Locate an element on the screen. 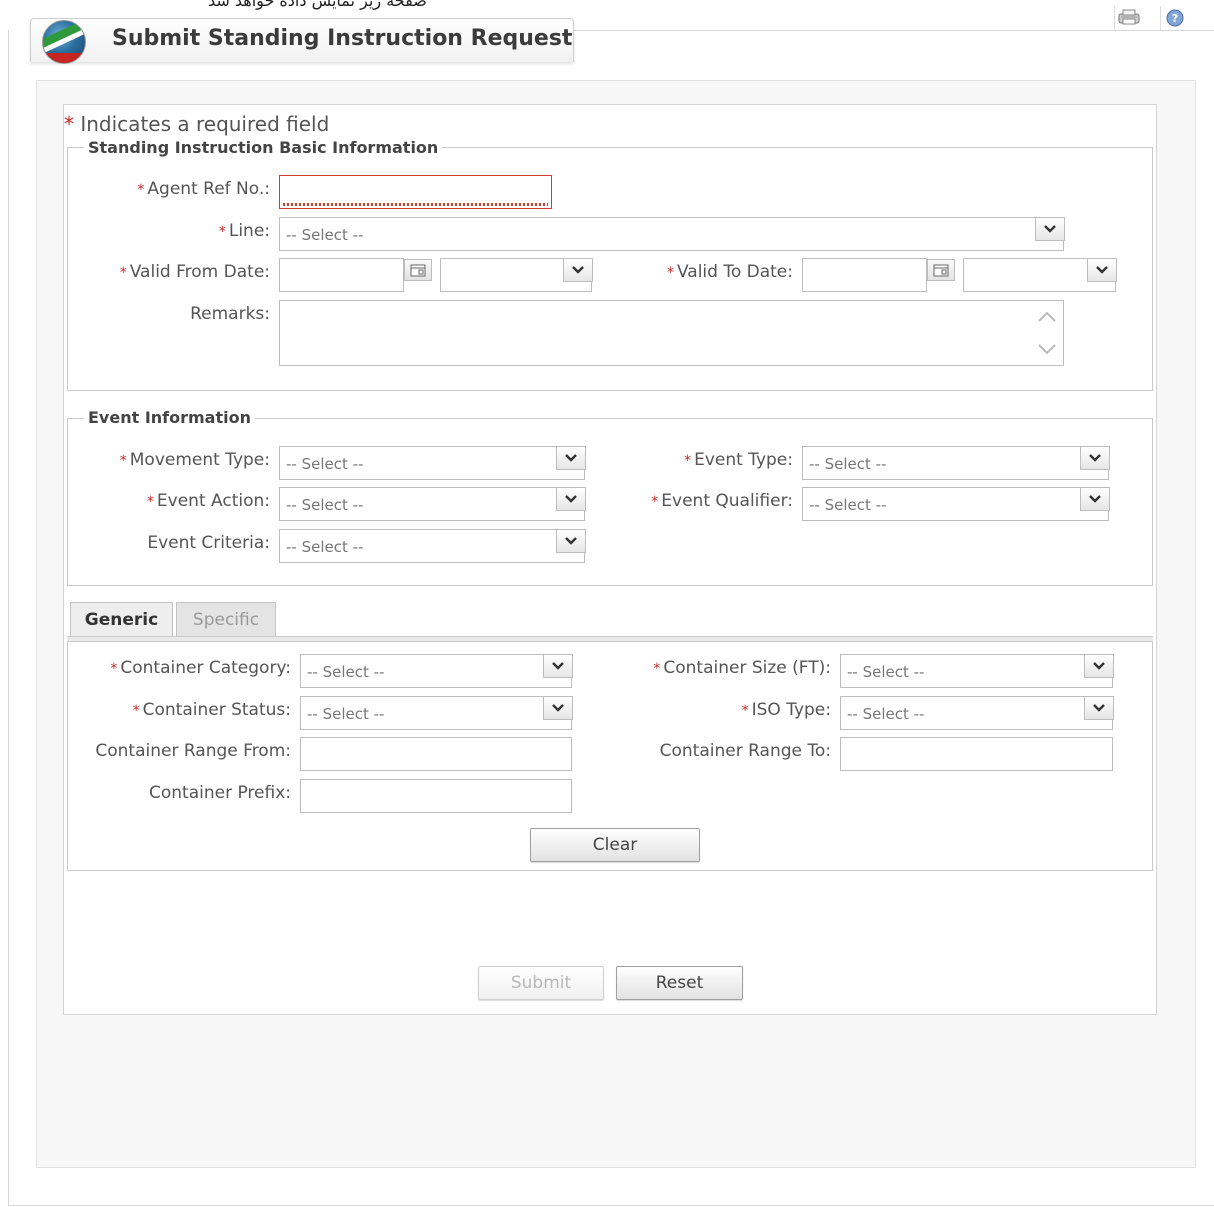 The image size is (1214, 1207). event-qualifier-select: -- Select -- is located at coordinates (956, 504).